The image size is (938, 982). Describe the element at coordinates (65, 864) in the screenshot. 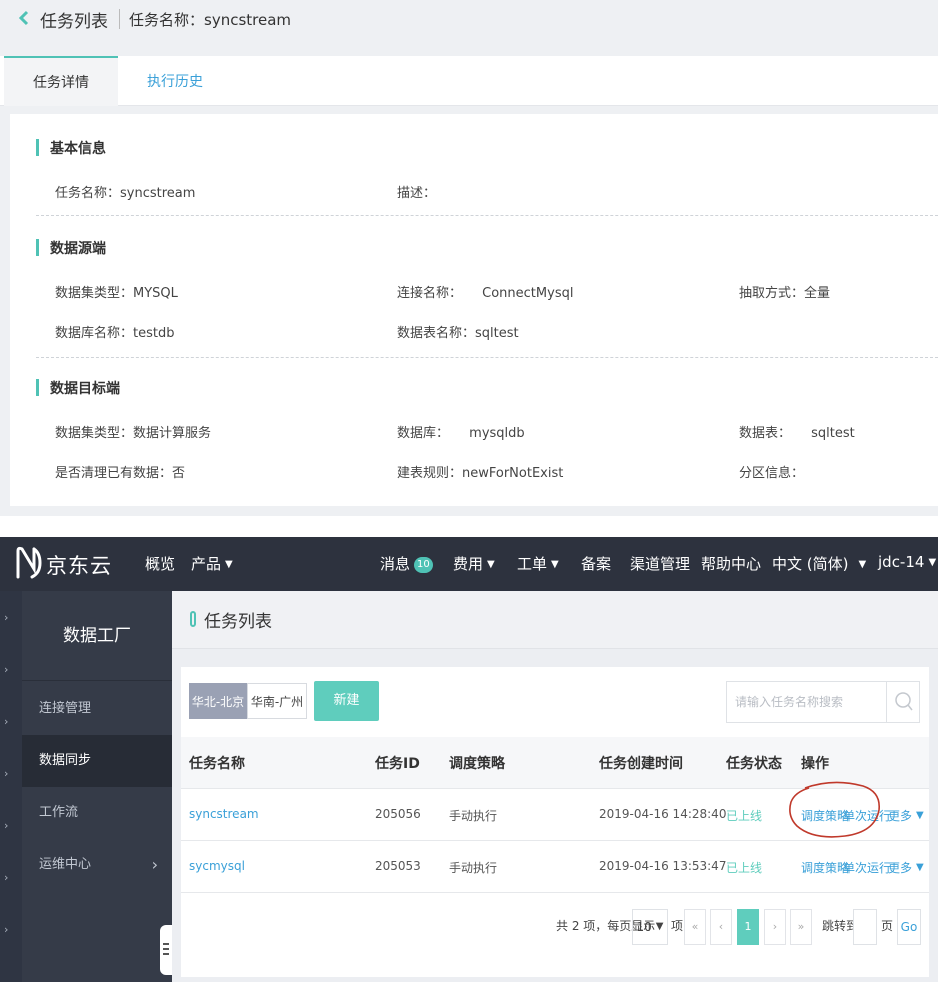

I see `sidebar-item-label: 运维中心` at that location.